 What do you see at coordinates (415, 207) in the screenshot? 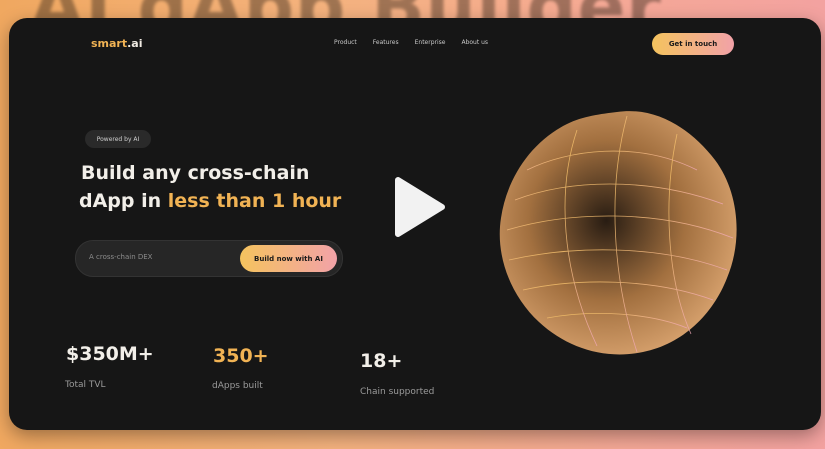
I see `play-icon` at bounding box center [415, 207].